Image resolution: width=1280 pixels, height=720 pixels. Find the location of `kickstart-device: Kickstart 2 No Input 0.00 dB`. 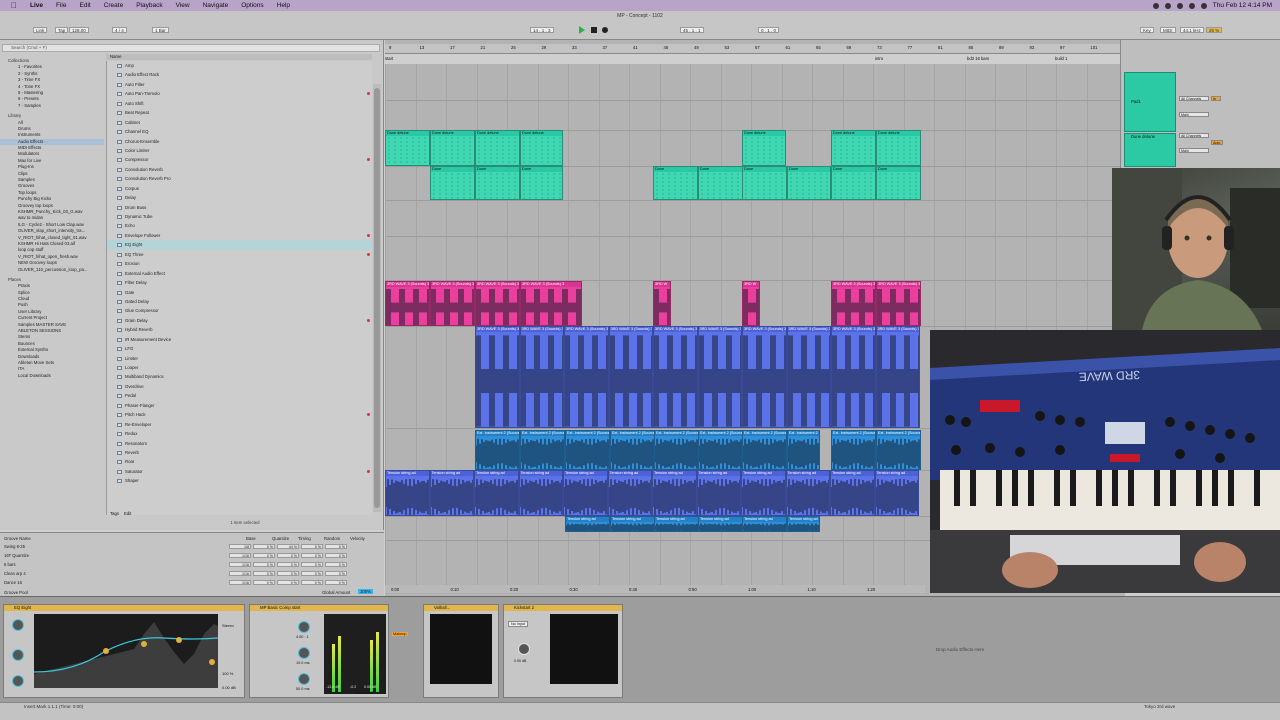

kickstart-device: Kickstart 2 No Input 0.00 dB is located at coordinates (563, 651).